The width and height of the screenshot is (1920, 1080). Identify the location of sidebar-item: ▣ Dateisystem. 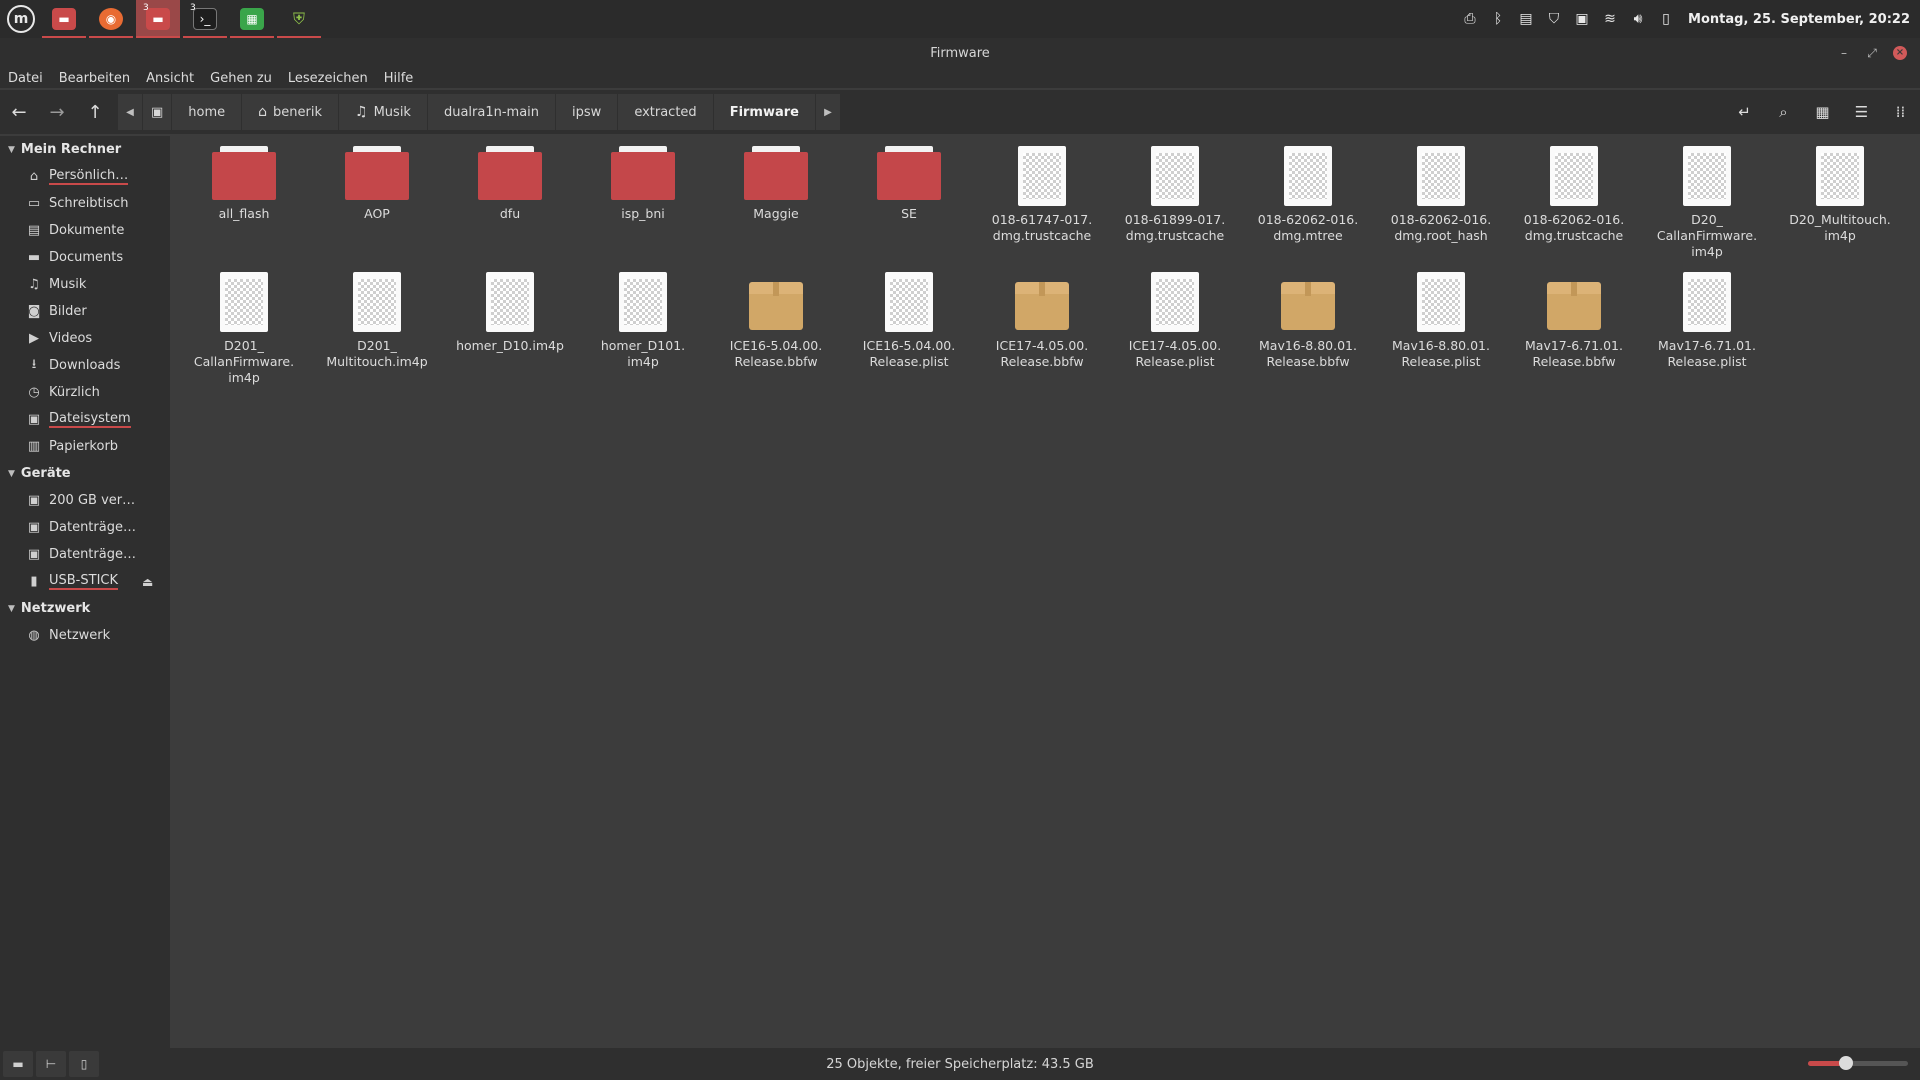
(85, 419).